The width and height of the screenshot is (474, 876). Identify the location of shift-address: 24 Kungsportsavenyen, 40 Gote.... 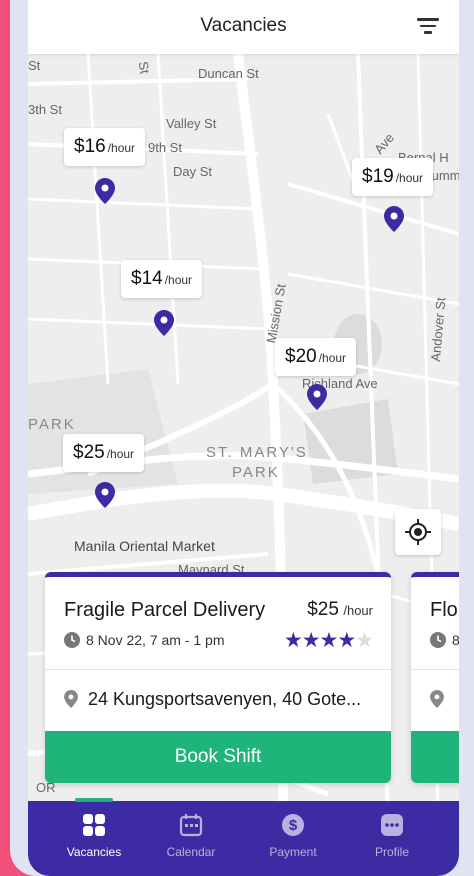
(212, 699).